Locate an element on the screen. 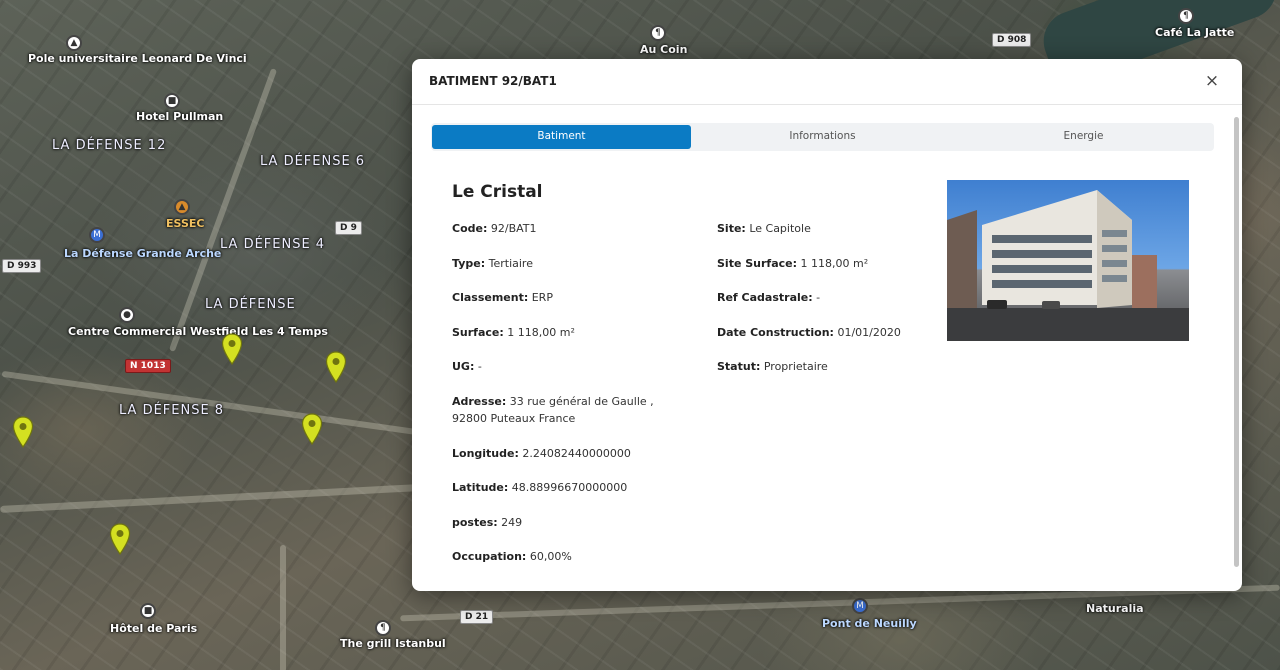  road-shield: D 21 is located at coordinates (477, 617).